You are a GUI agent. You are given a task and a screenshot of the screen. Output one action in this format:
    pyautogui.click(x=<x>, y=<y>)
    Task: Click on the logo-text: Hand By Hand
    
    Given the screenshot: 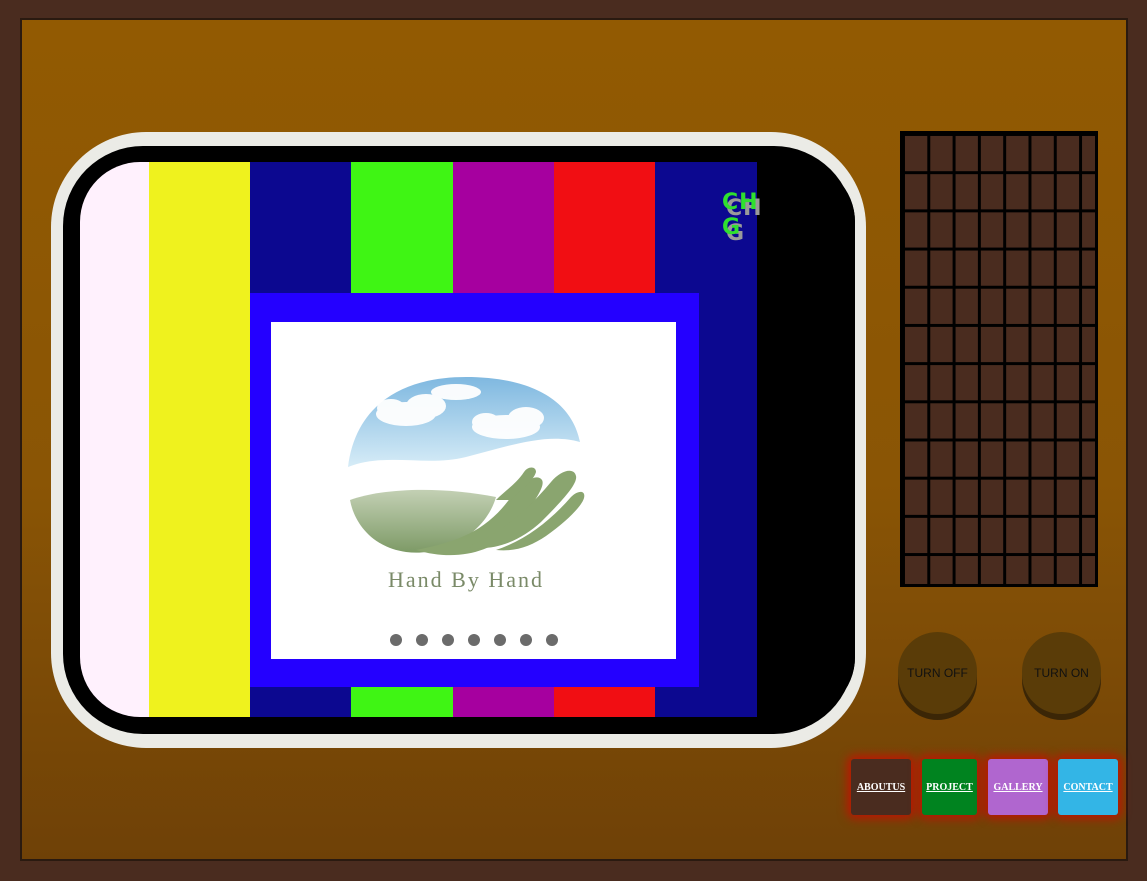 What is the action you would take?
    pyautogui.click(x=466, y=579)
    